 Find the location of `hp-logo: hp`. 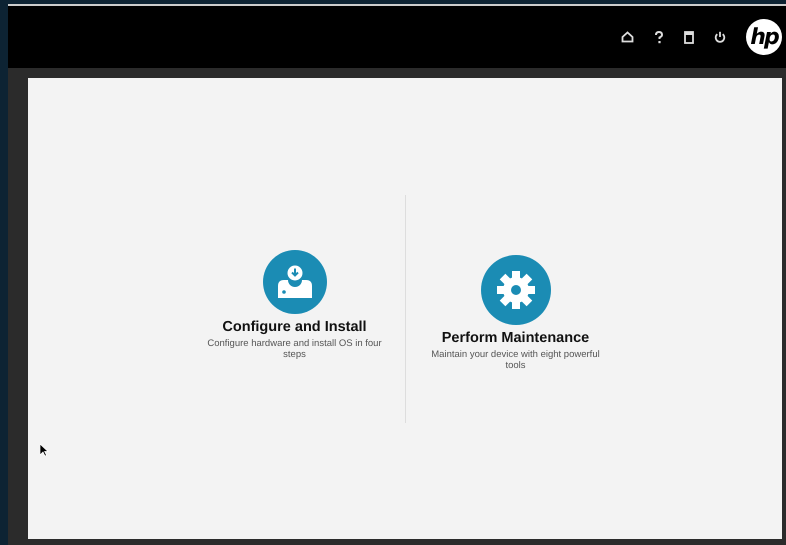

hp-logo: hp is located at coordinates (764, 37).